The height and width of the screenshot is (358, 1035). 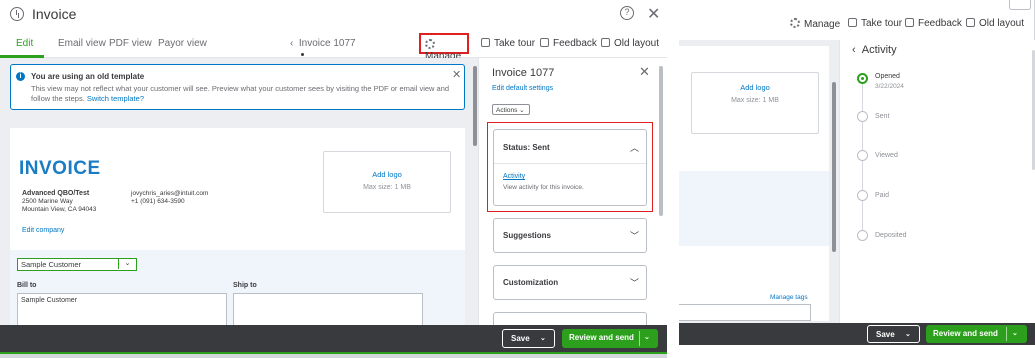 I want to click on signpost-icon, so click(x=852, y=22).